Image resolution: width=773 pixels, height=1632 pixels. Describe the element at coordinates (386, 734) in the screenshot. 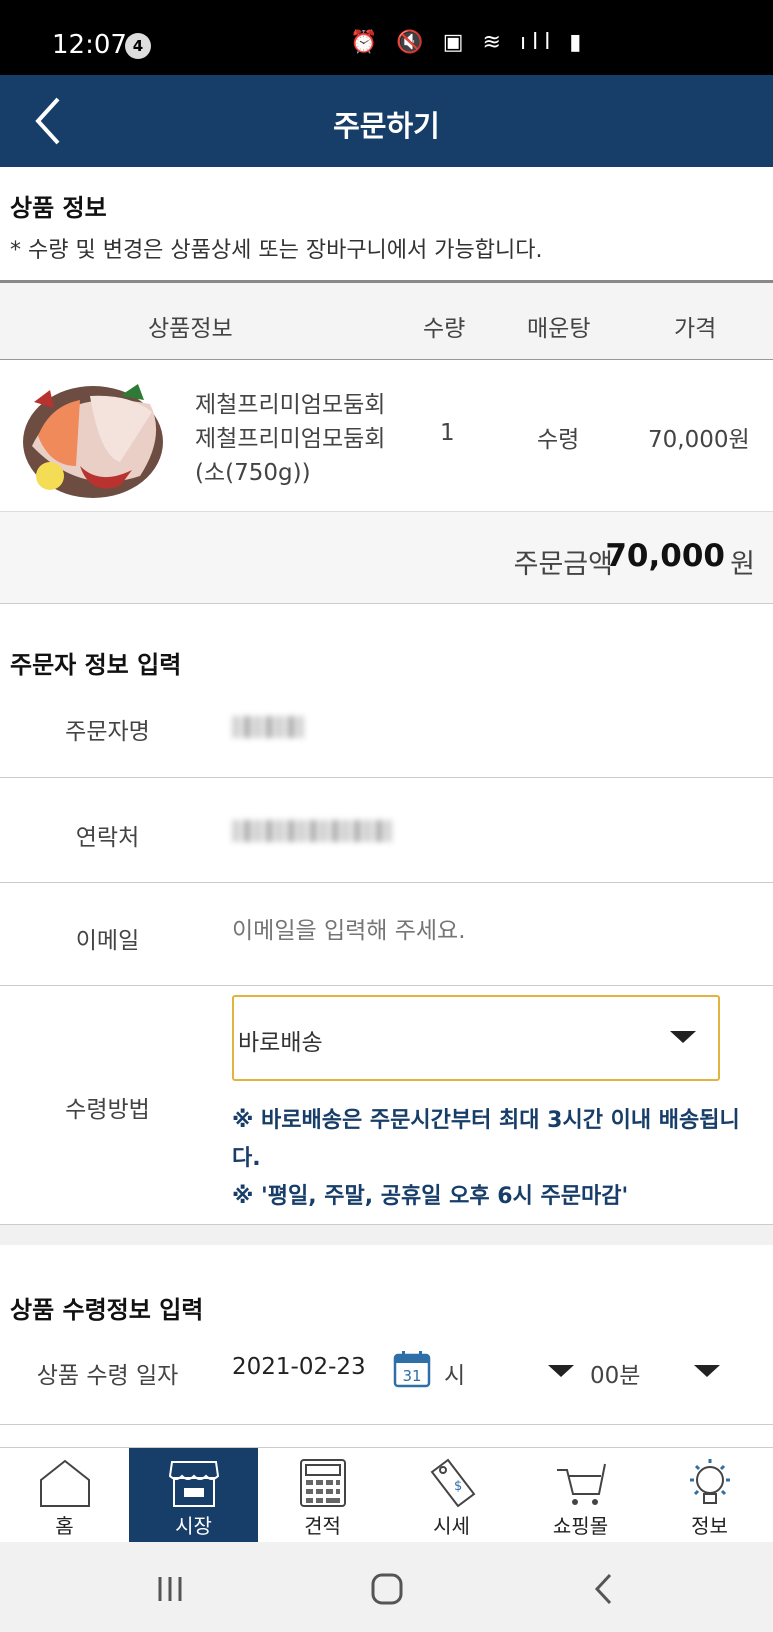

I see `orderer-name-row: 주문자명` at that location.